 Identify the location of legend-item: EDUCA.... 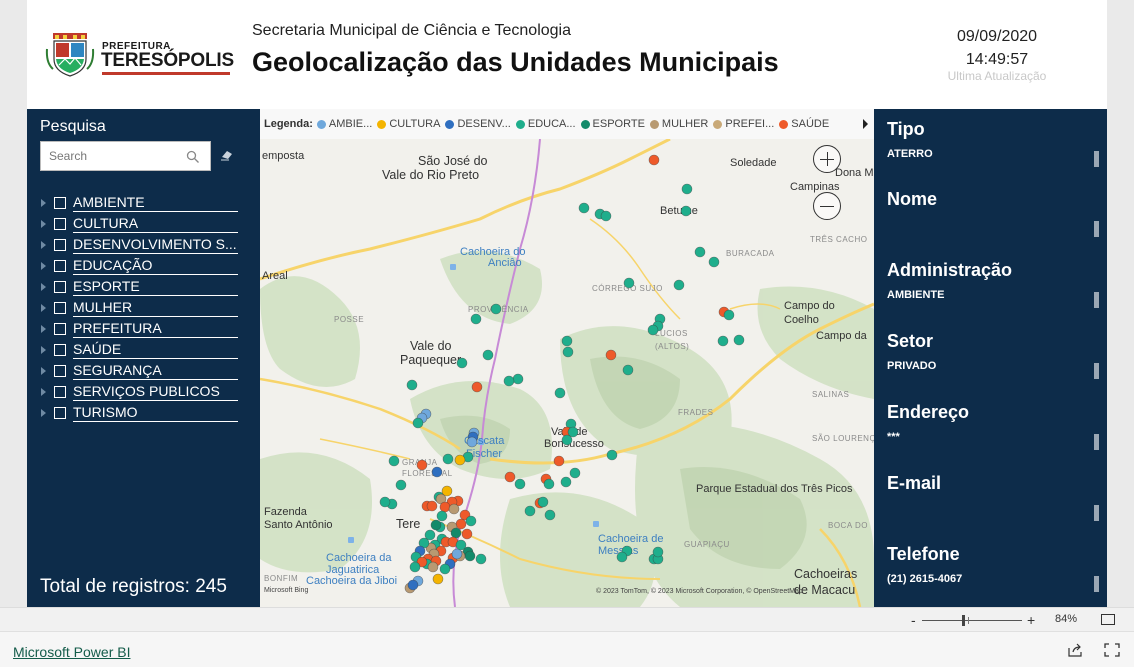
(545, 124).